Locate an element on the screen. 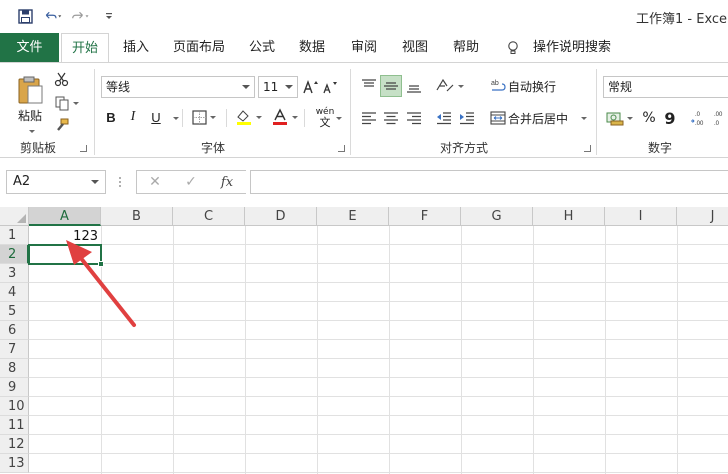  tab-insert: 插入 is located at coordinates (136, 47).